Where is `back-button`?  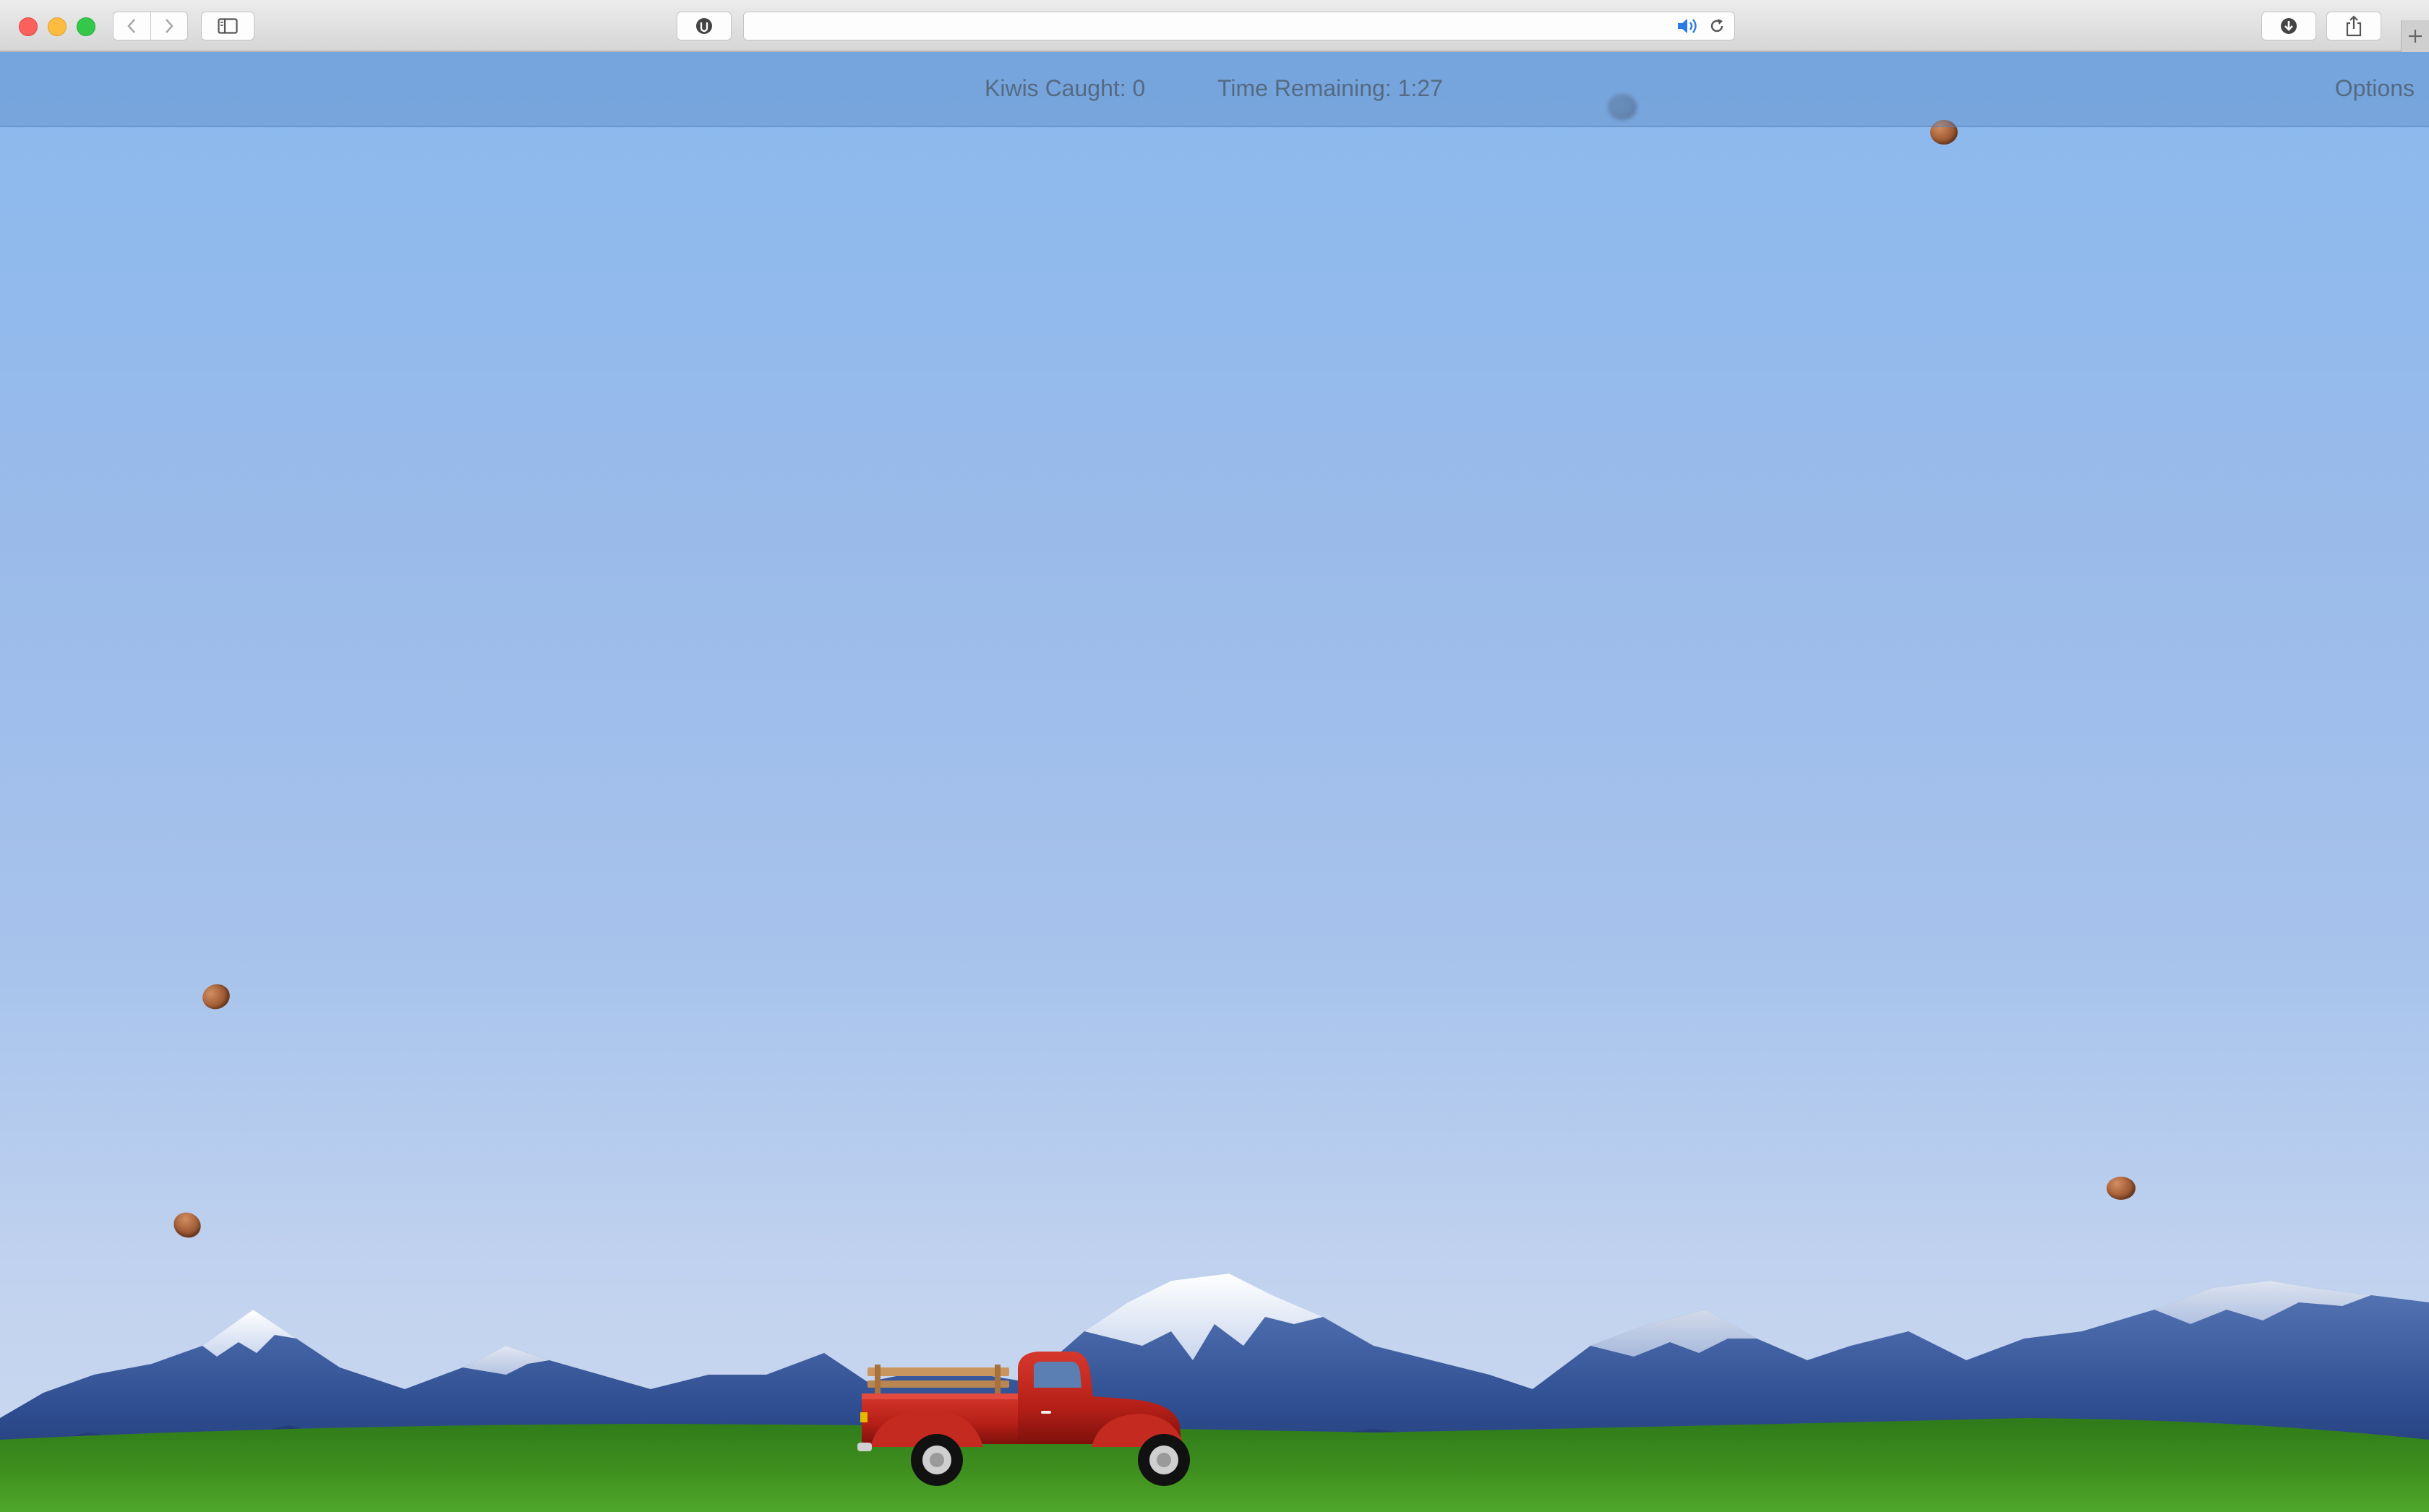
back-button is located at coordinates (131, 26).